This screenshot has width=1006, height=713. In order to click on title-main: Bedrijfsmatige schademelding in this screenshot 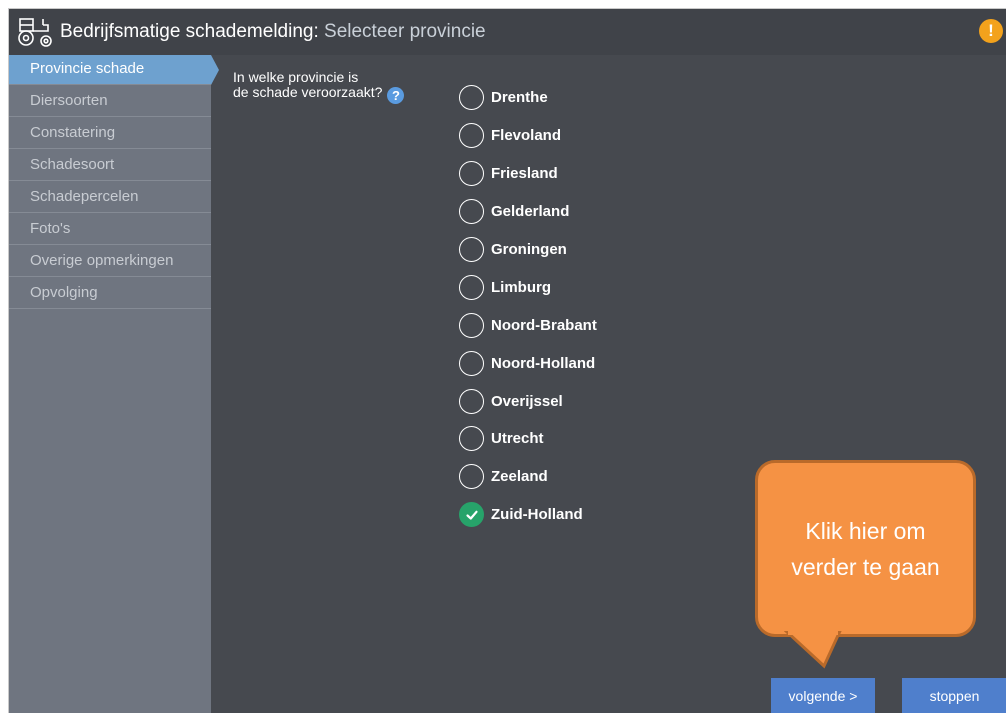, I will do `click(187, 31)`.